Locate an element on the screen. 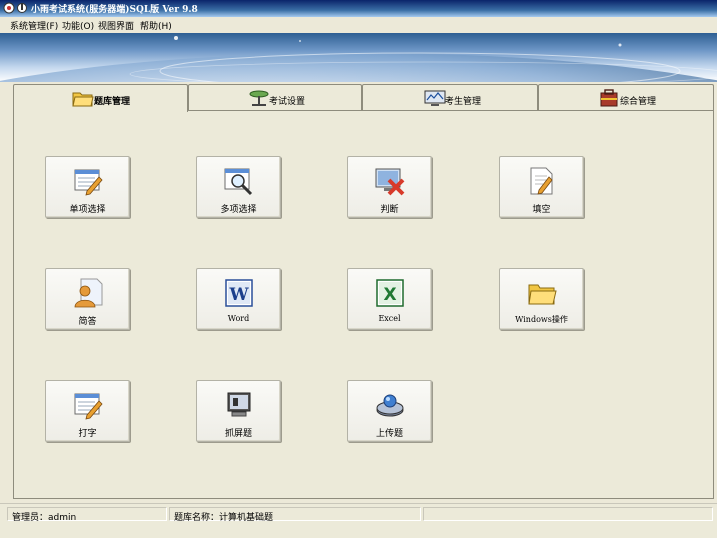  tab-label: 综合管理 is located at coordinates (638, 102).